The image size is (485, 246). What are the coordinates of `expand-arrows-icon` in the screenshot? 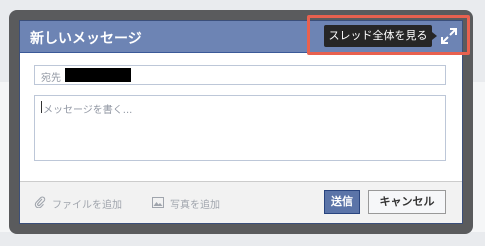 It's located at (449, 36).